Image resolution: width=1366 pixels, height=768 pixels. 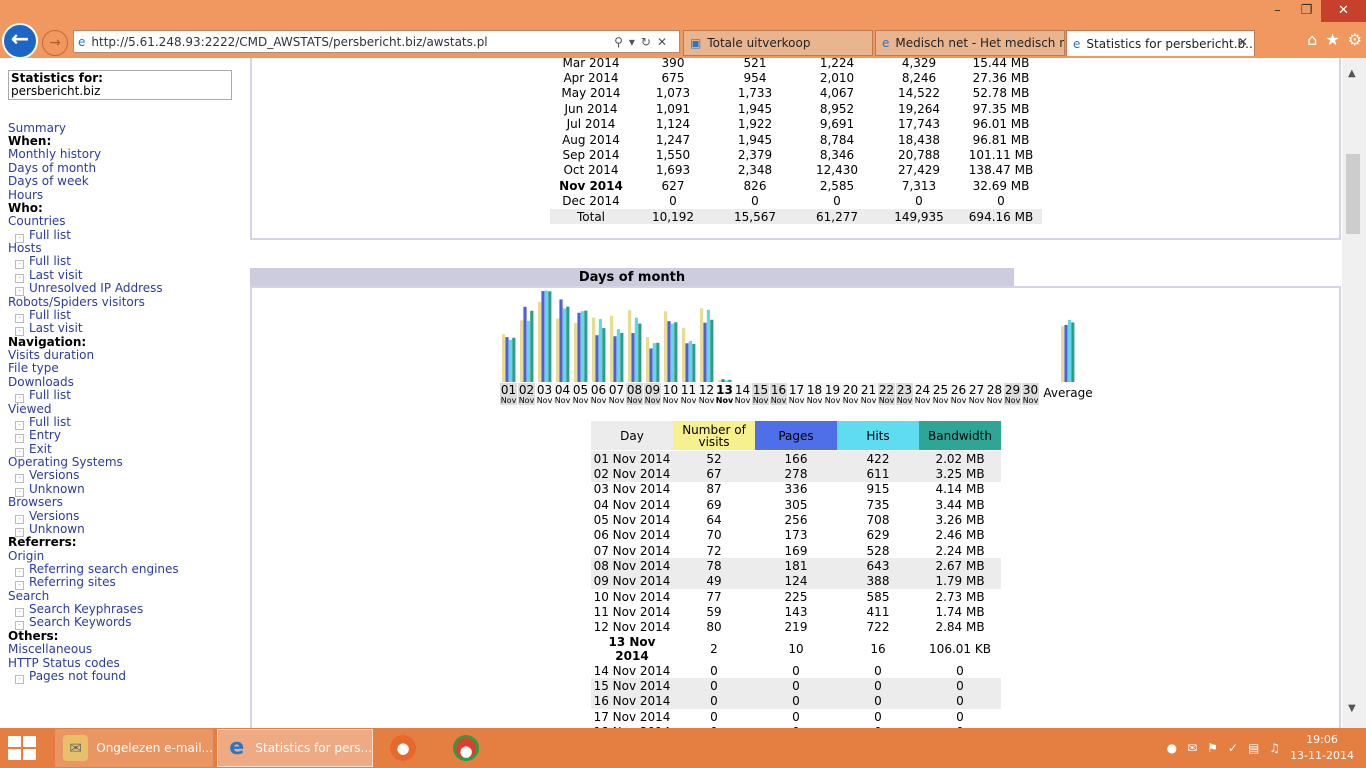 I want to click on tab-statistics: e Statistics for persbericht.b... ✕, so click(x=1160, y=43).